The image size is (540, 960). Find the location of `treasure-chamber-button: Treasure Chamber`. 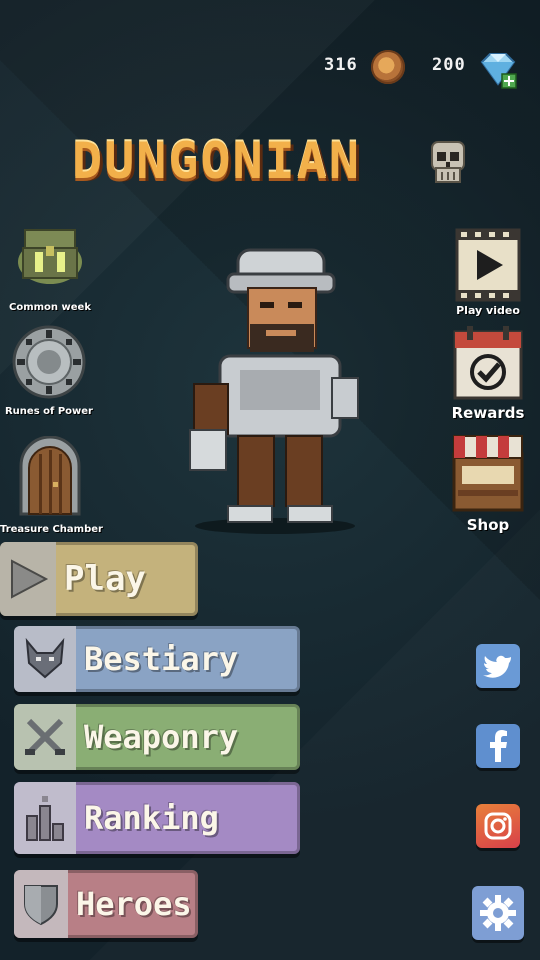

treasure-chamber-button: Treasure Chamber is located at coordinates (51, 485).